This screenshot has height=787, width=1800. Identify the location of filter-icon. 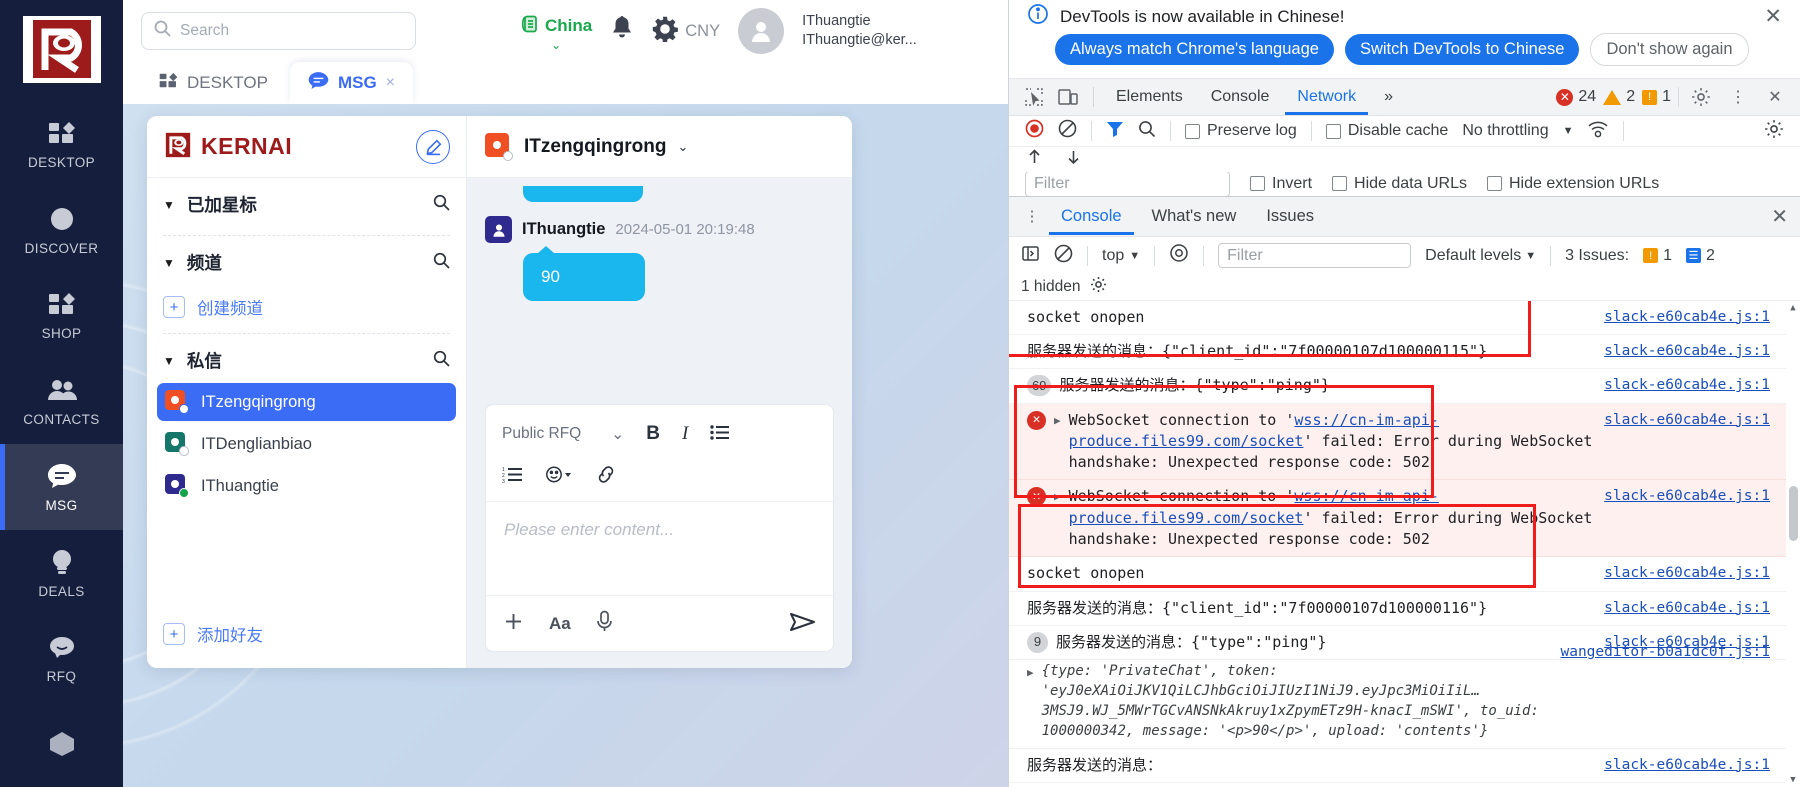
(1115, 131).